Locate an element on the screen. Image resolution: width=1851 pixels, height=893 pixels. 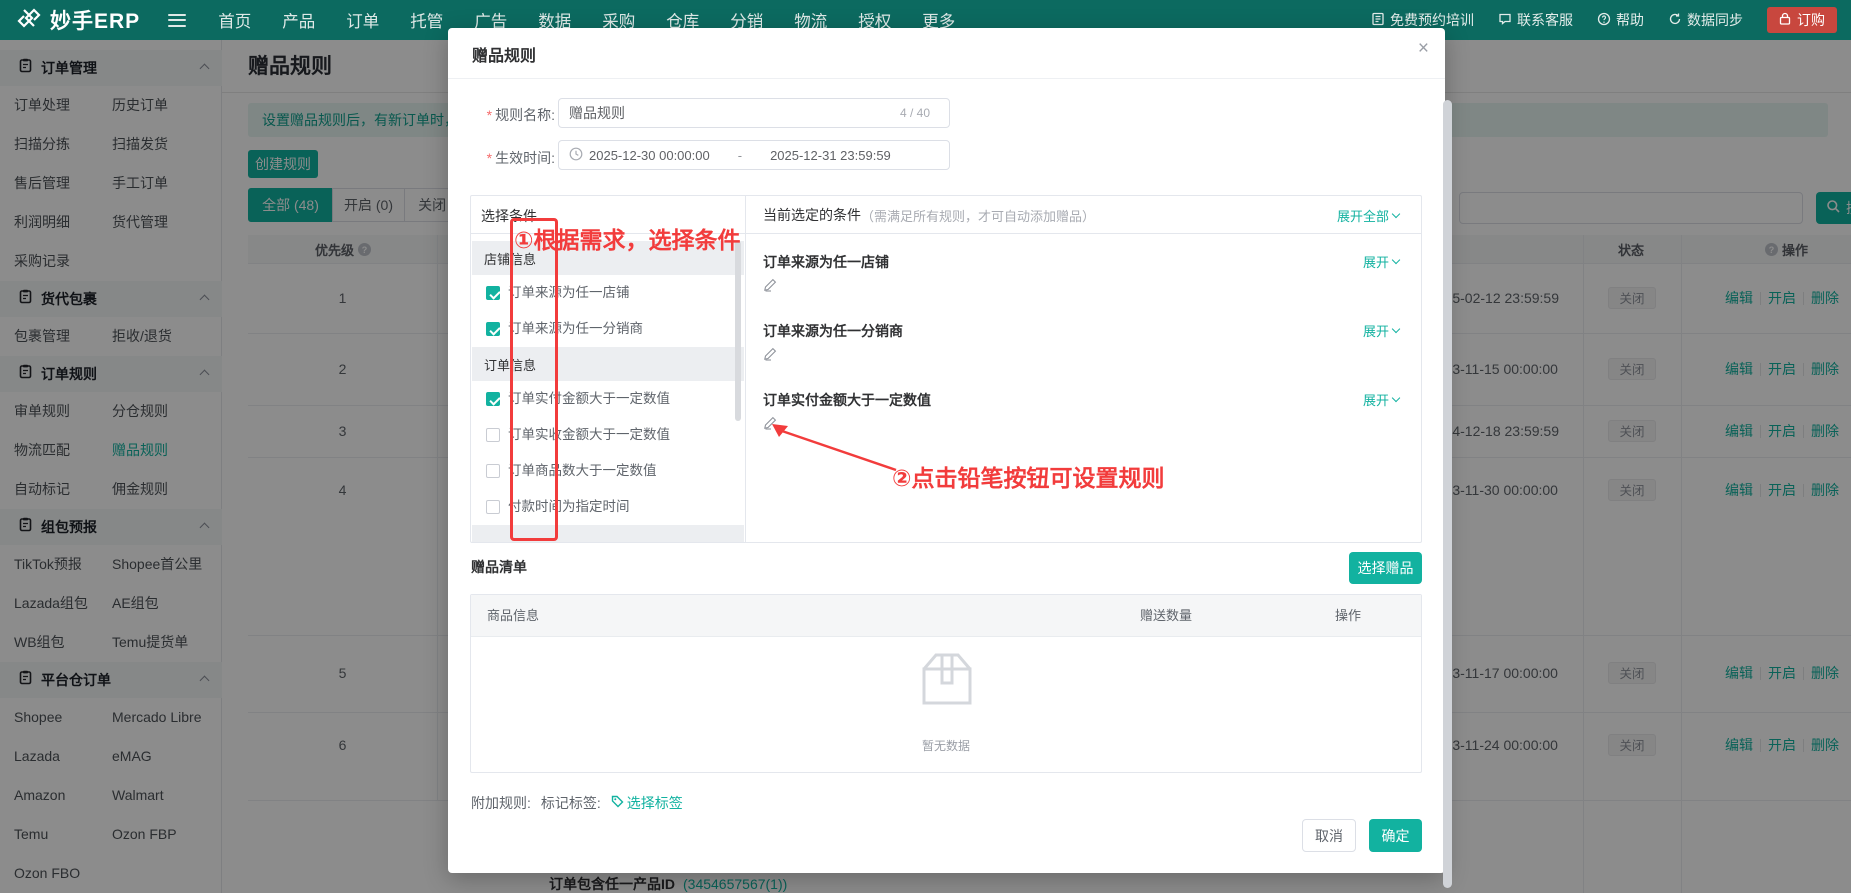
selected-condition-title: 订单来源为任一分销商 is located at coordinates (833, 331).